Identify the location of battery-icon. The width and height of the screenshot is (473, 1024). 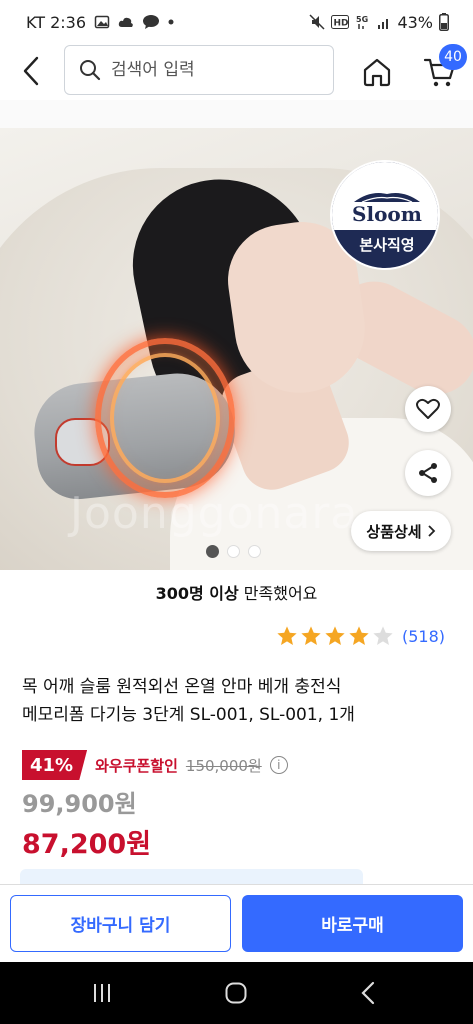
(444, 22).